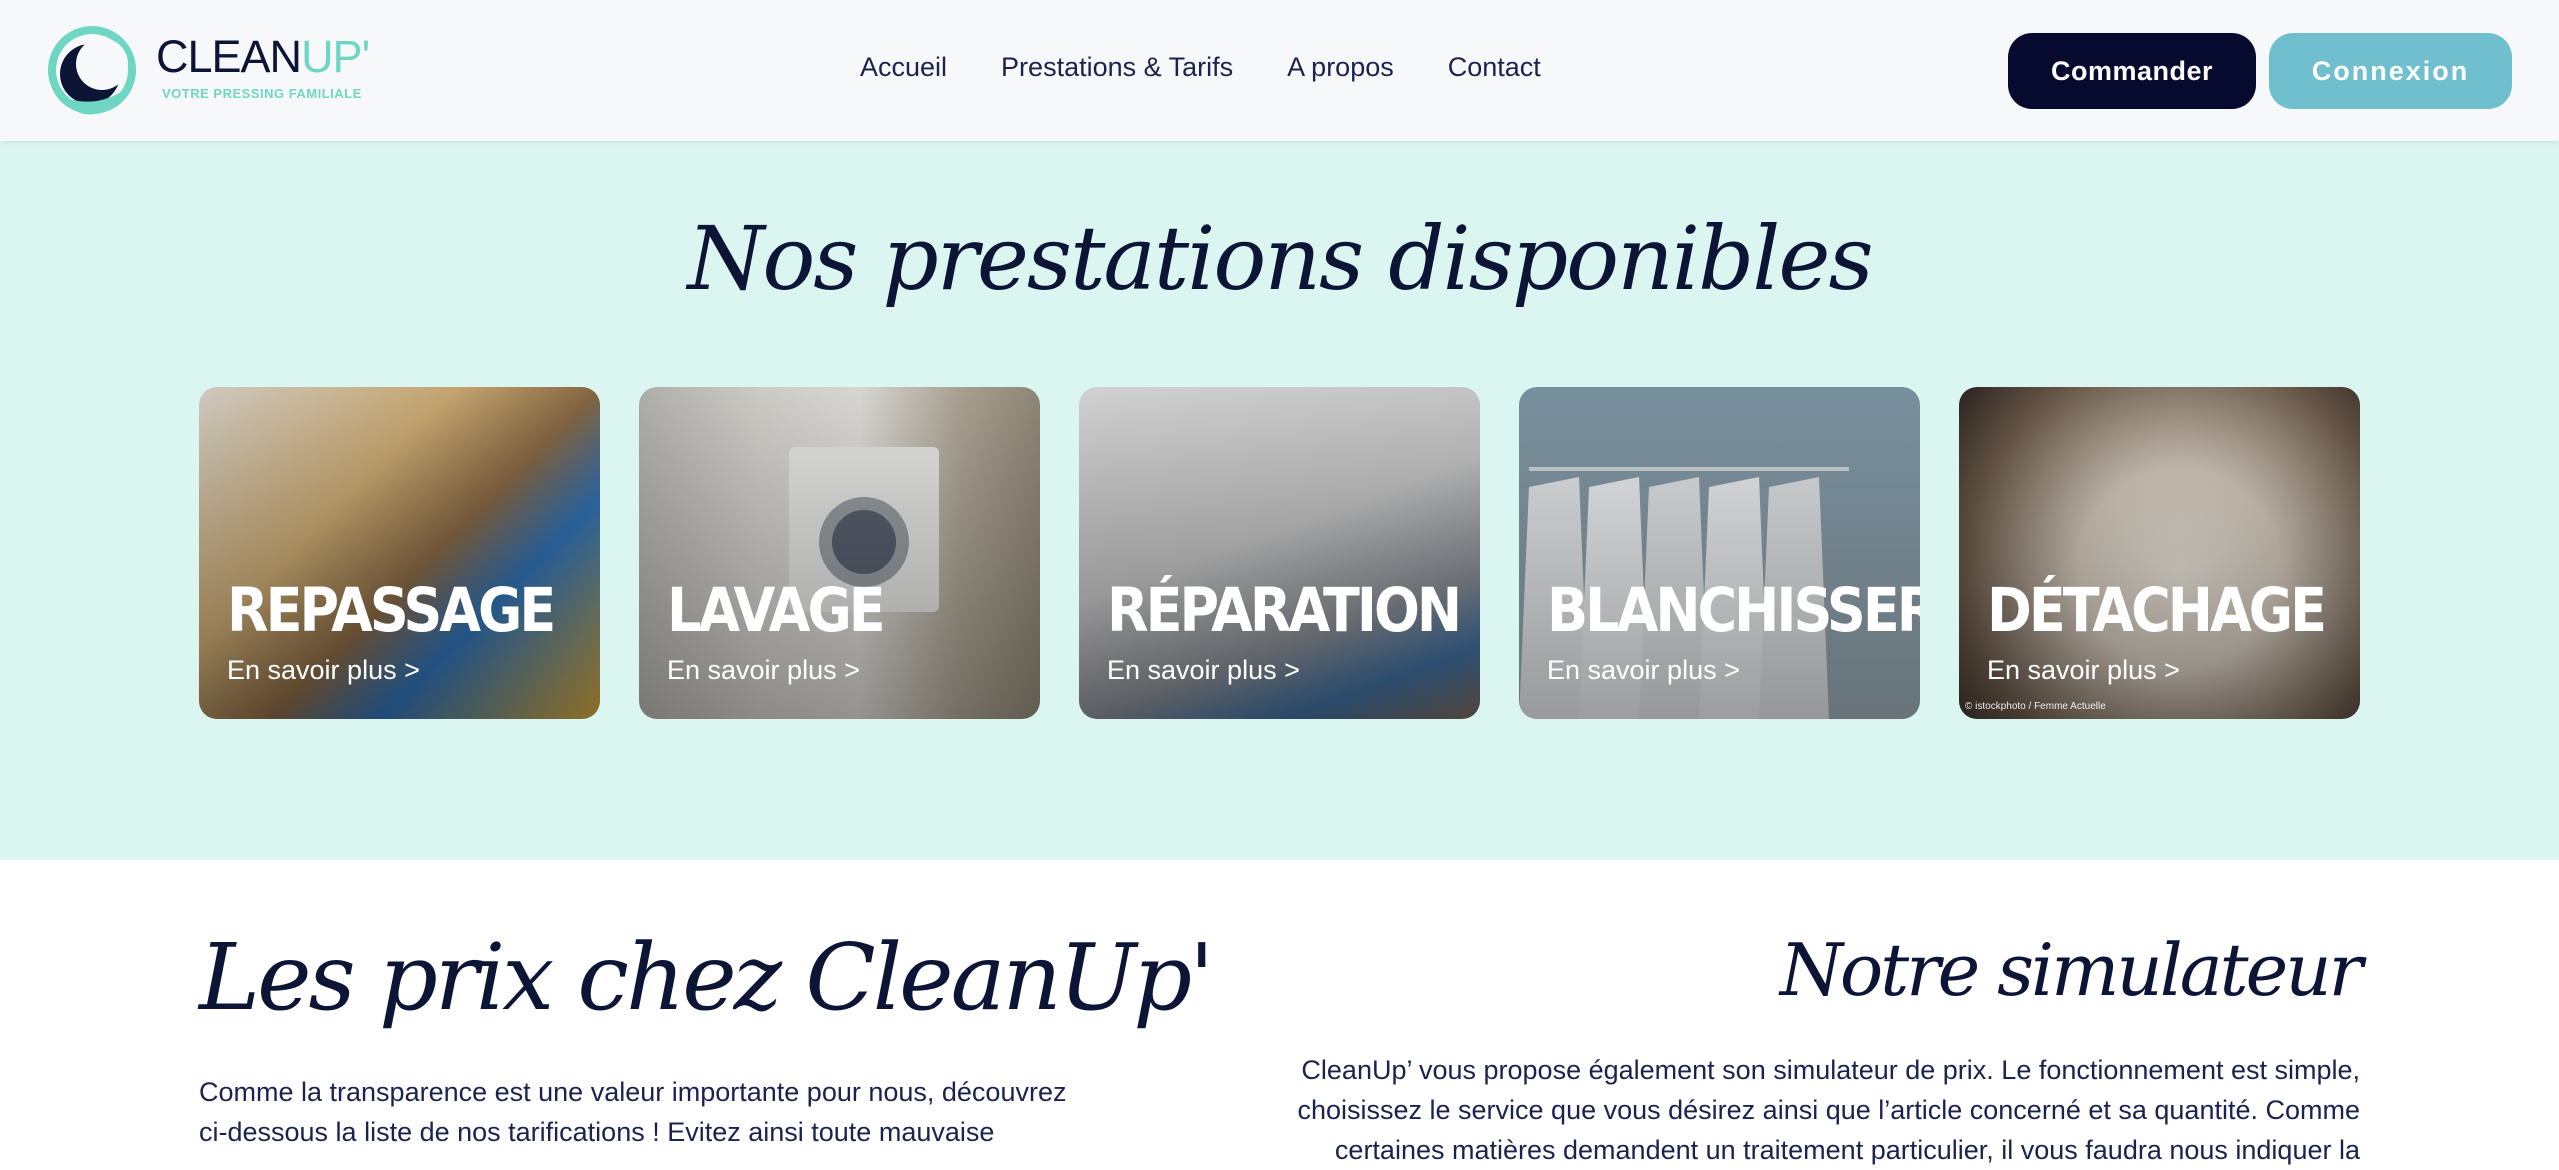 The height and width of the screenshot is (1170, 2559). Describe the element at coordinates (262, 93) in the screenshot. I see `logo-tagline: VOTRE PRESSING FAMILIALE` at that location.